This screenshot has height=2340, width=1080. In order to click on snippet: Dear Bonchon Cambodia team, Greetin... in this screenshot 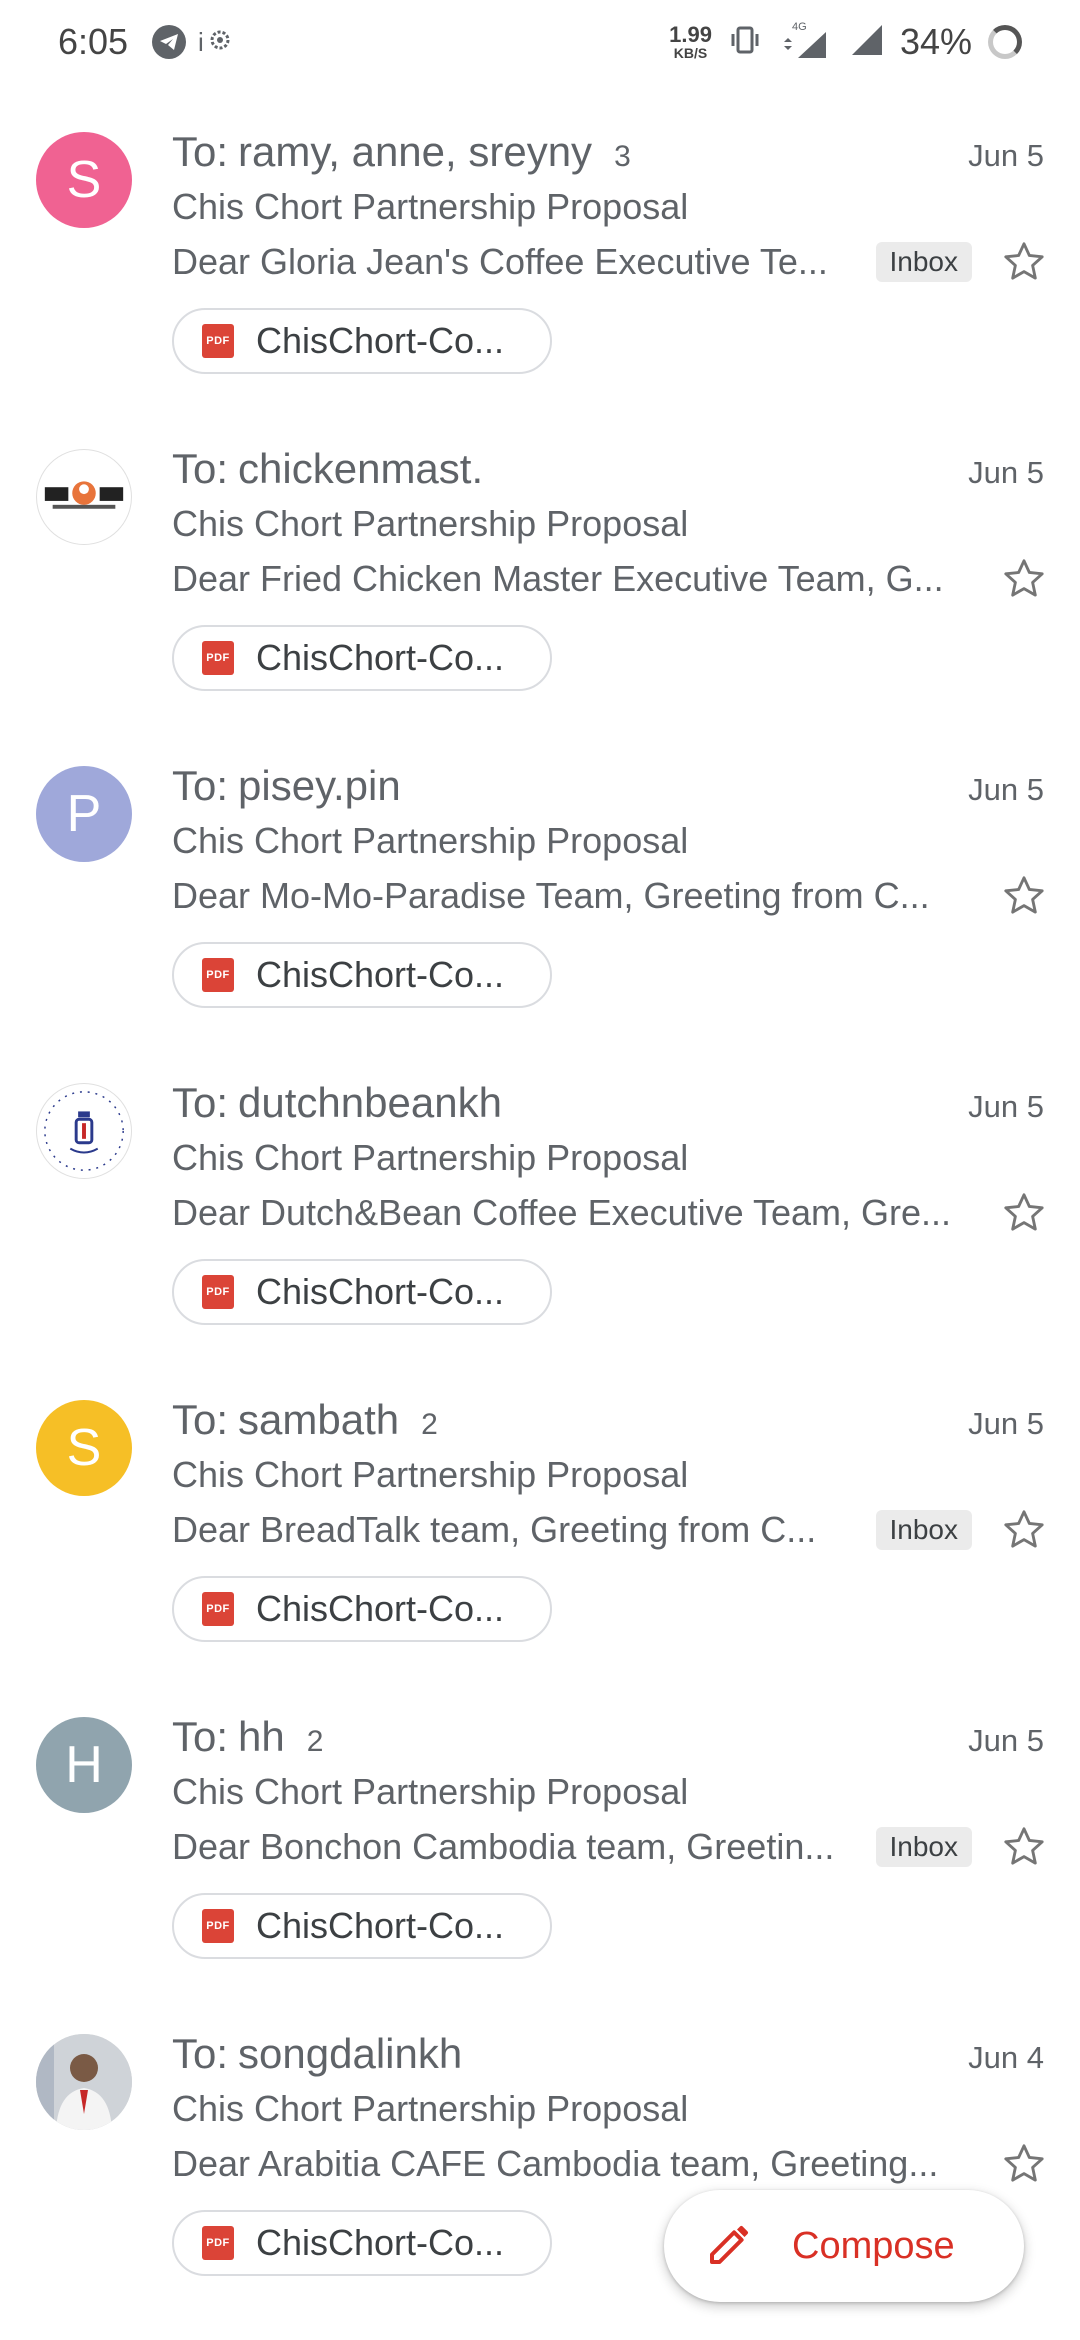, I will do `click(503, 1846)`.